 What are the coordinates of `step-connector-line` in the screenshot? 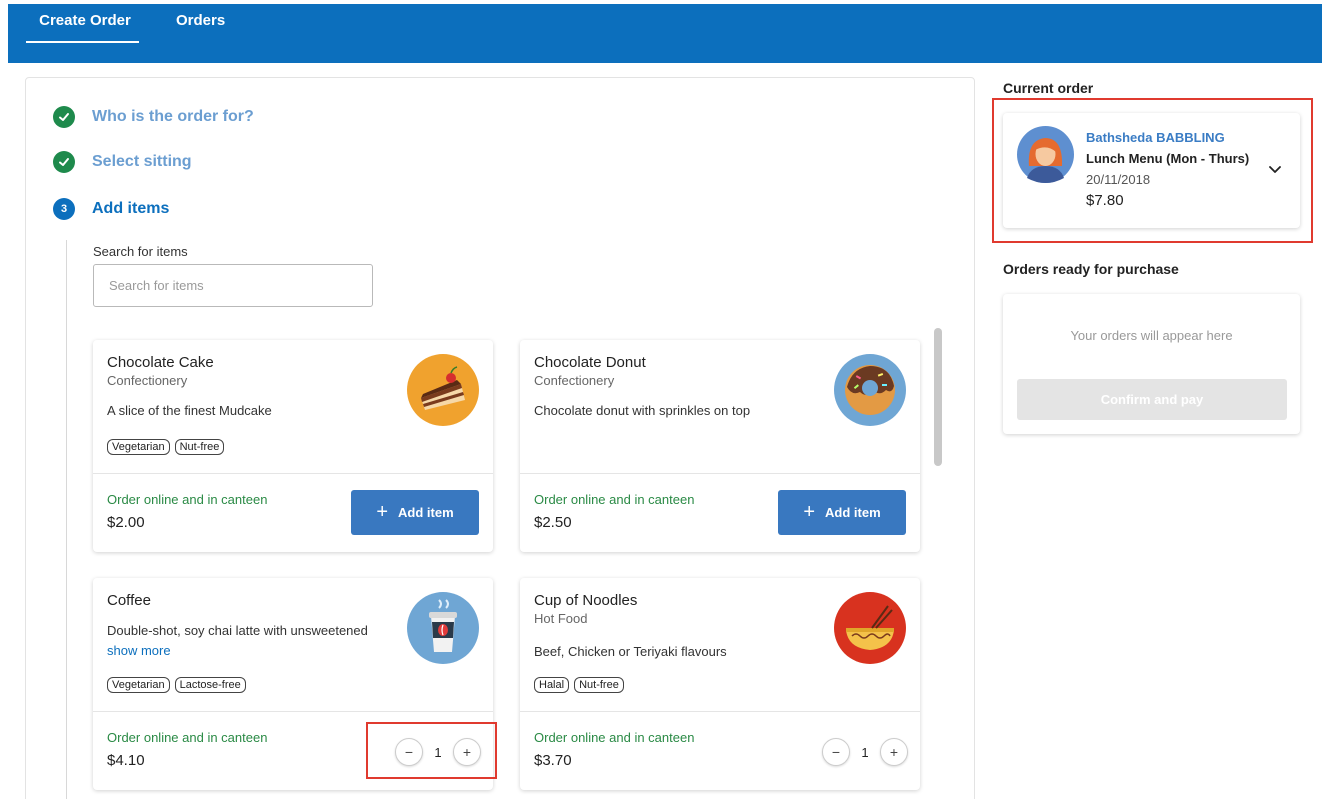 It's located at (66, 519).